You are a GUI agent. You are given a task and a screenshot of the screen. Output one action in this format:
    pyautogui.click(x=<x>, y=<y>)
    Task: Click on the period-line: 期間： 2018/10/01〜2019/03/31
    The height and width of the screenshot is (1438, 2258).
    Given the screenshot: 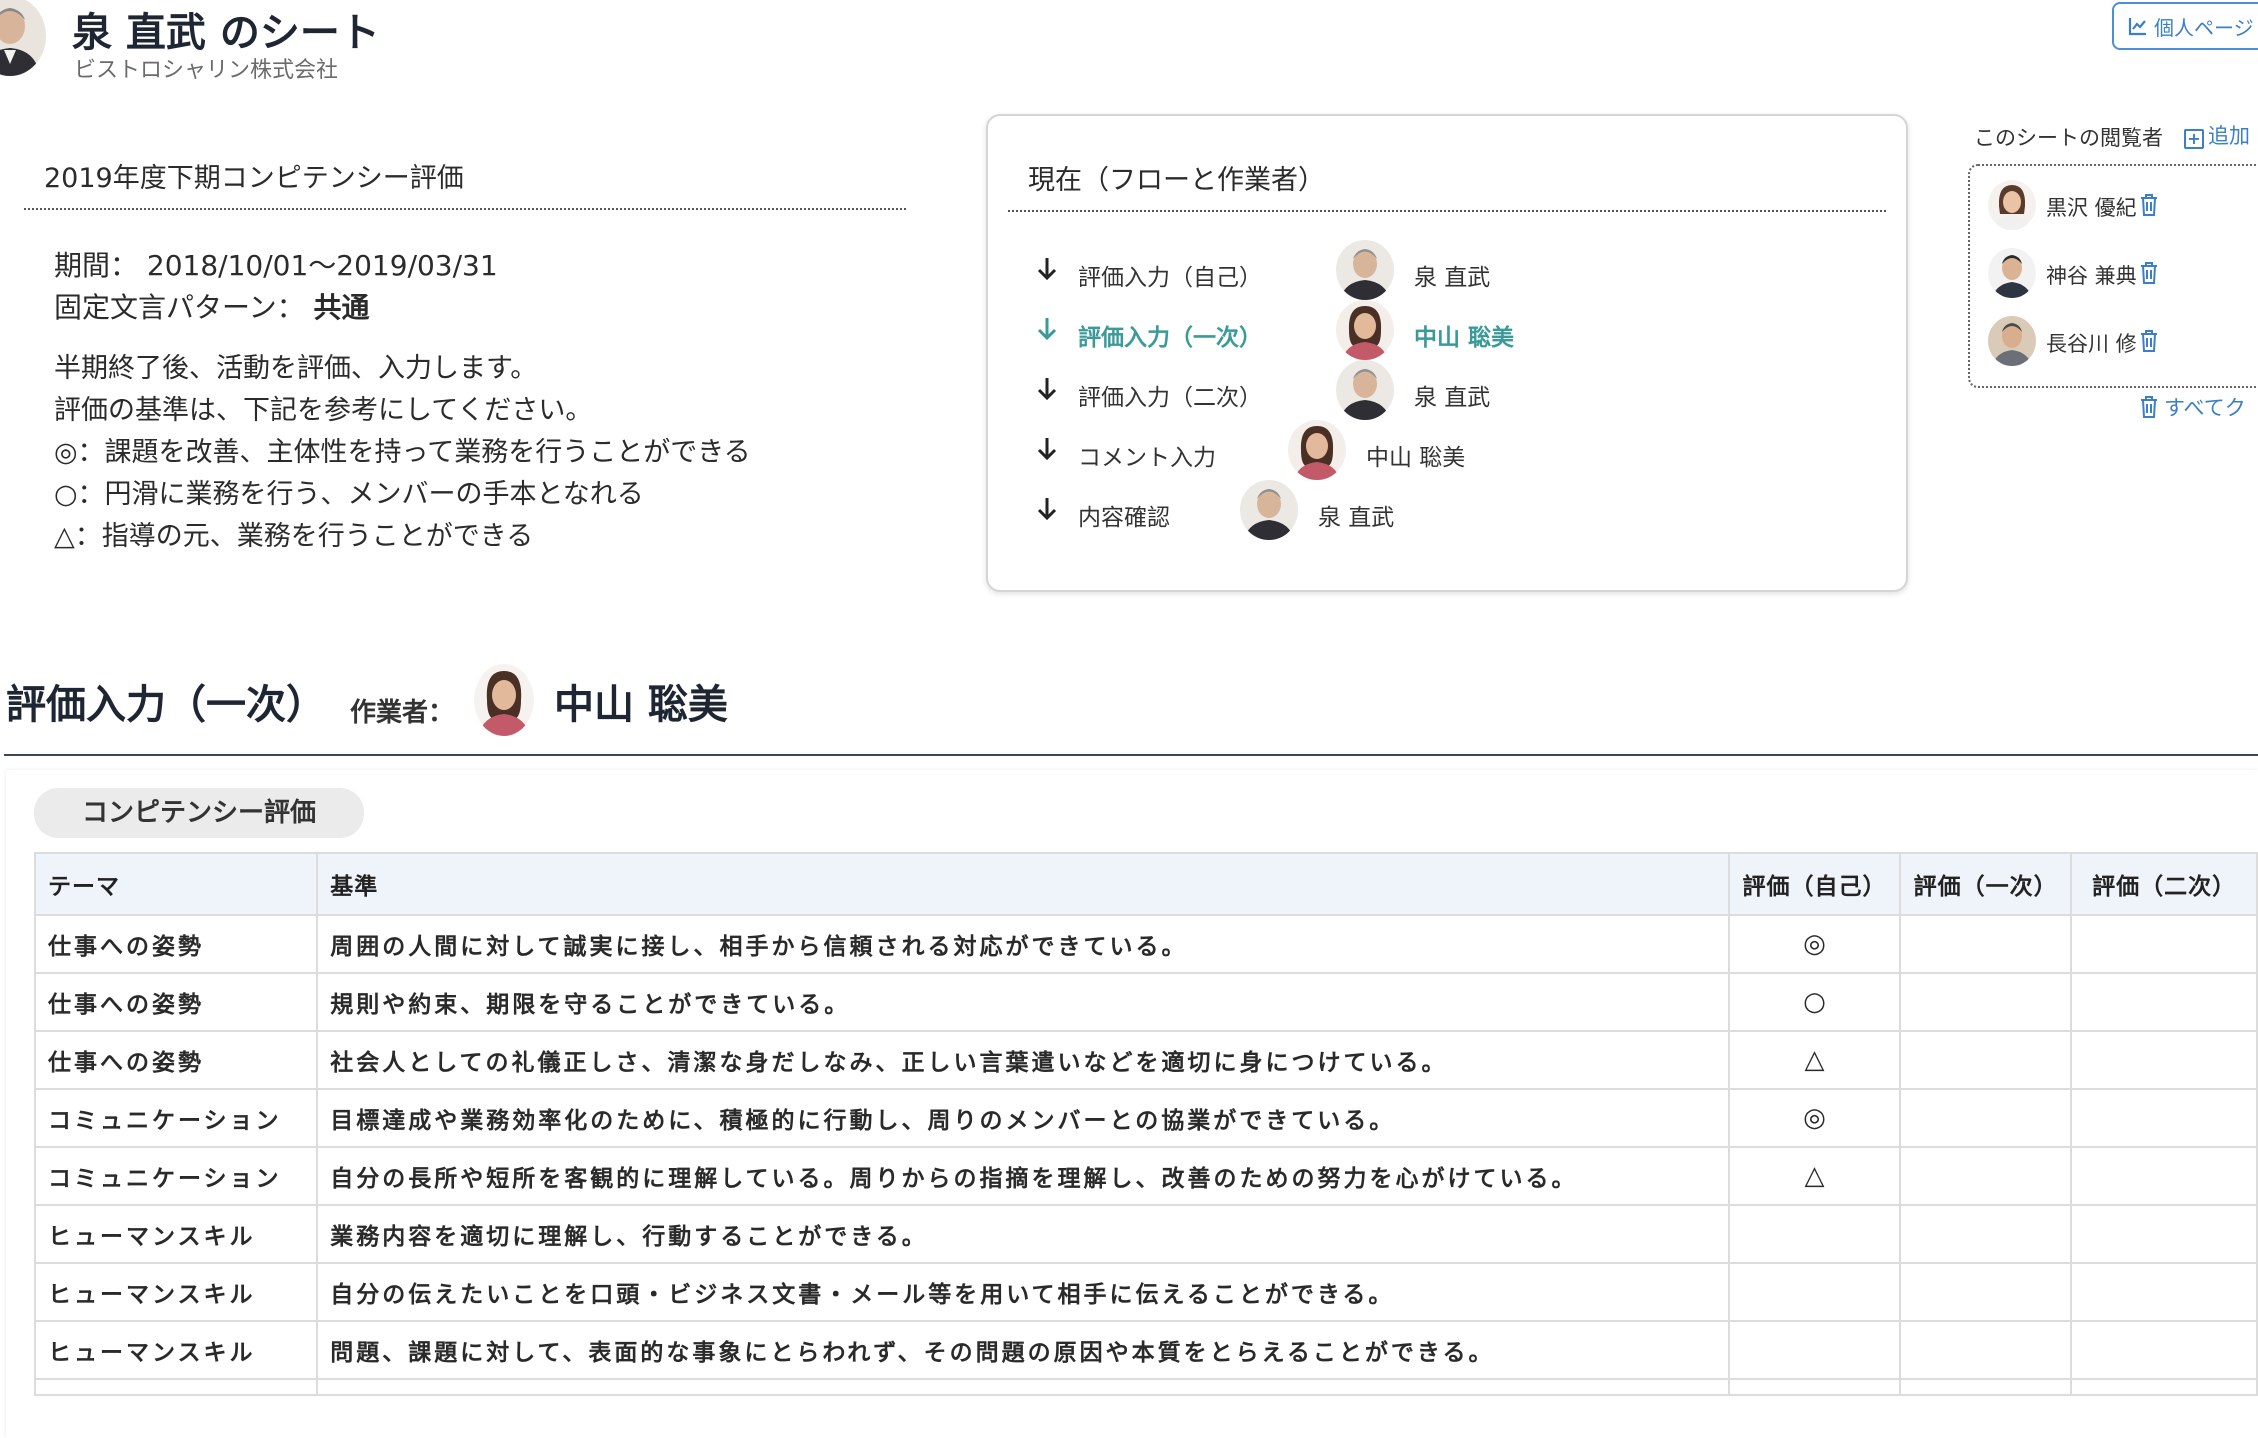 What is the action you would take?
    pyautogui.click(x=276, y=264)
    